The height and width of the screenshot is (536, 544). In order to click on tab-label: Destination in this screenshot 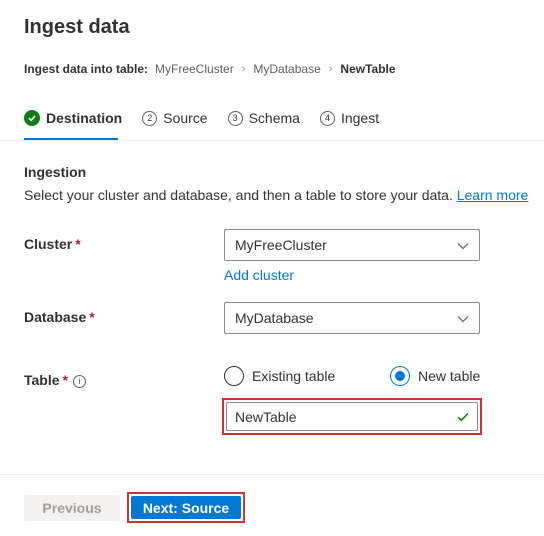, I will do `click(84, 118)`.